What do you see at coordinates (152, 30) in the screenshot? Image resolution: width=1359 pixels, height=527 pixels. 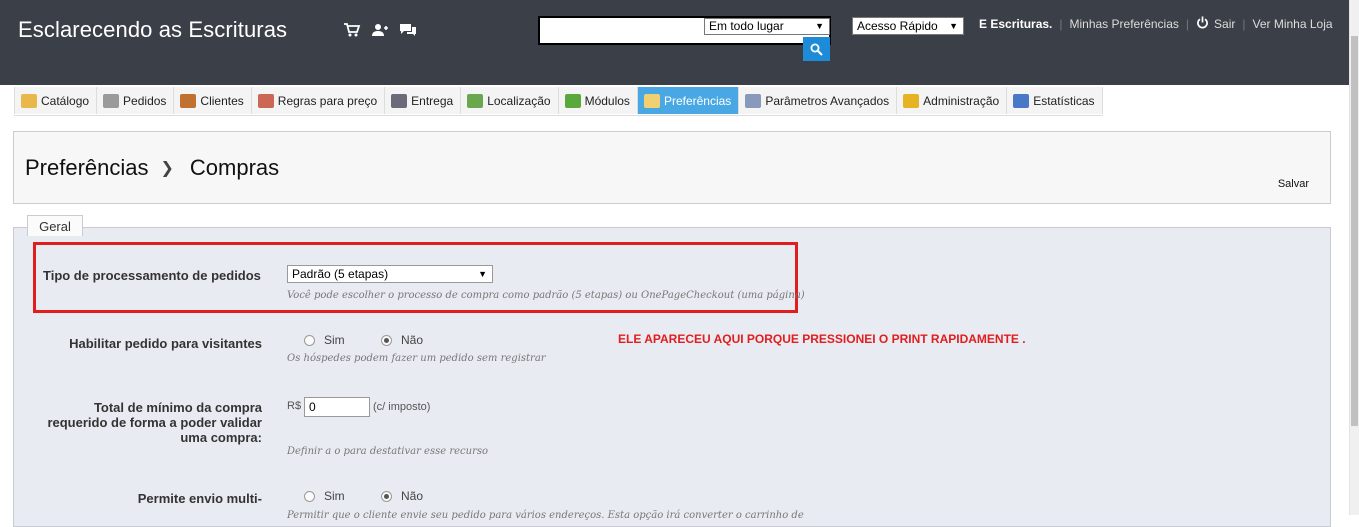 I see `brand-title: Esclarecendo as Escrituras` at bounding box center [152, 30].